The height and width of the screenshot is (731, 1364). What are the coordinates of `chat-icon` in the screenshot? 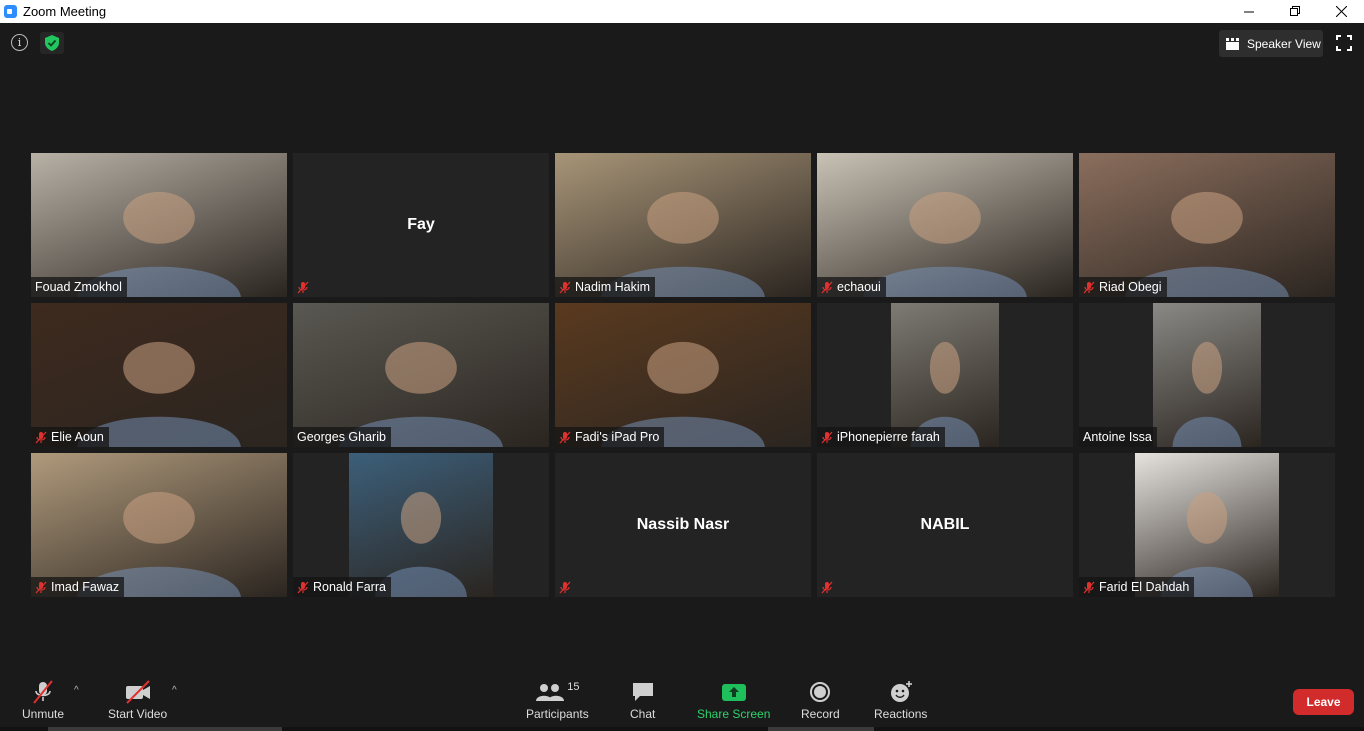 It's located at (642, 692).